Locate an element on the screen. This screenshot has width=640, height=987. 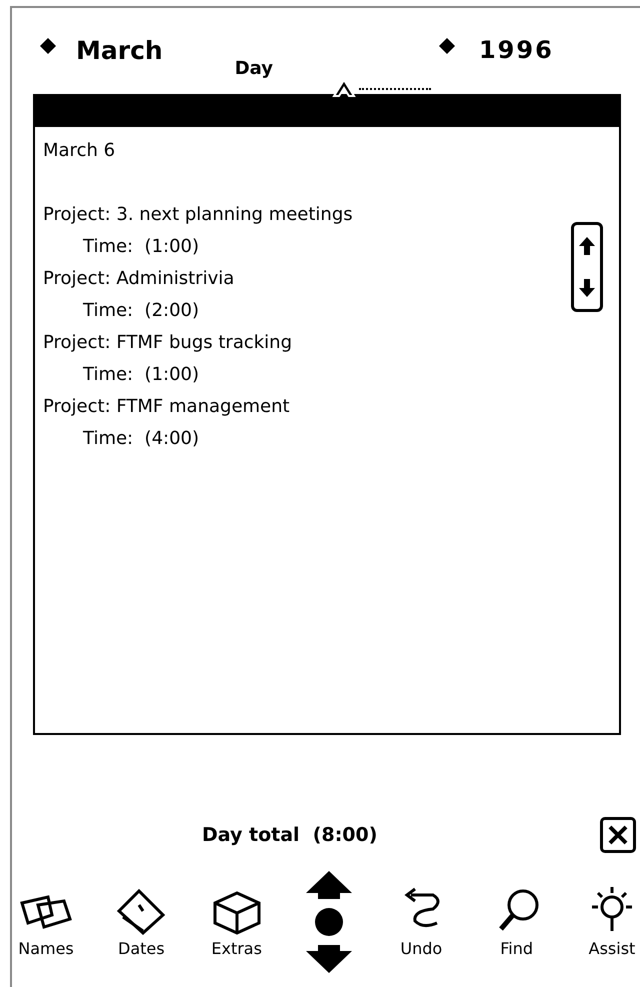
toolbar-button: Names is located at coordinates (46, 921).